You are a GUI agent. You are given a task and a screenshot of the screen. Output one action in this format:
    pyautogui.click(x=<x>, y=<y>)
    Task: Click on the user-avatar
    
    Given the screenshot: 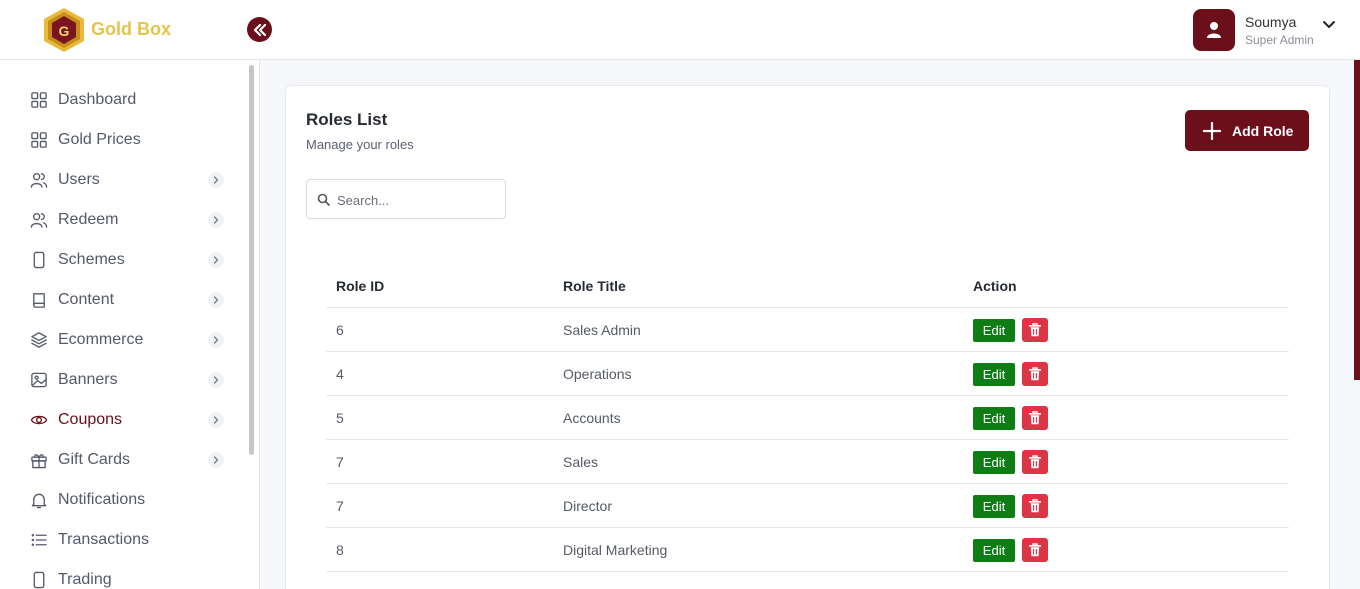 What is the action you would take?
    pyautogui.click(x=1214, y=30)
    